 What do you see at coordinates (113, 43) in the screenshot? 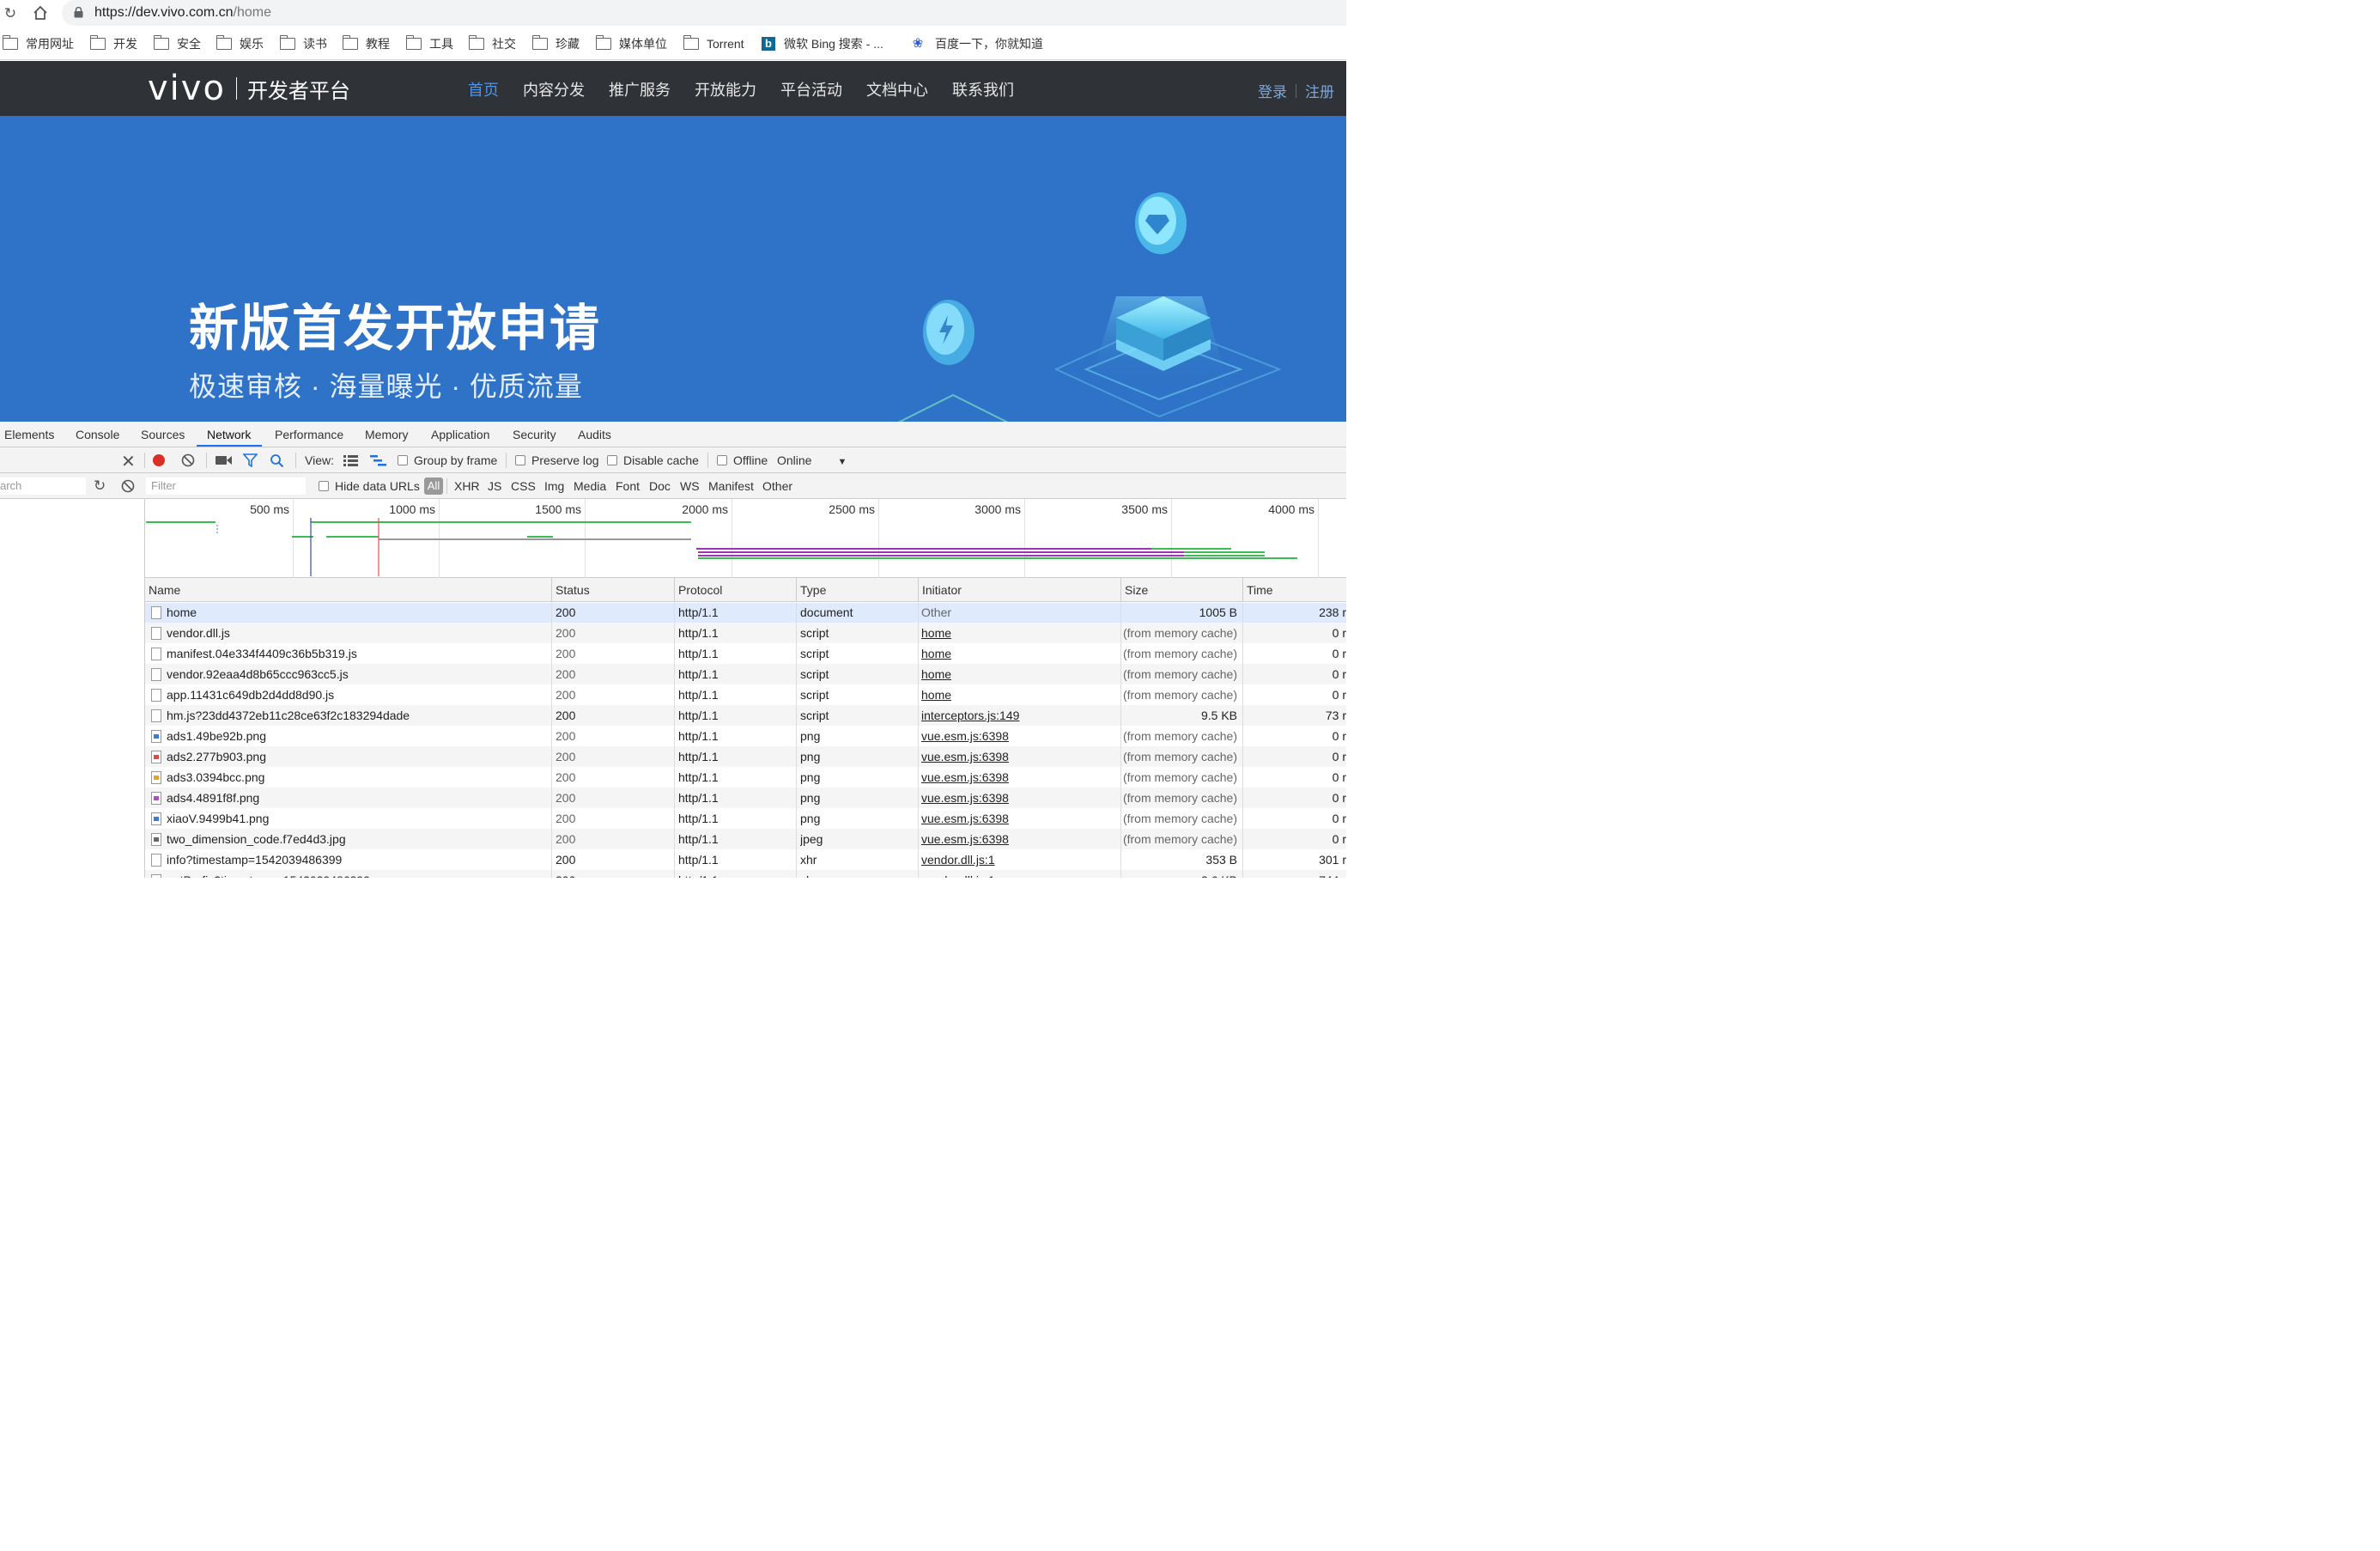
I see `bookmark-folder: 开发` at bounding box center [113, 43].